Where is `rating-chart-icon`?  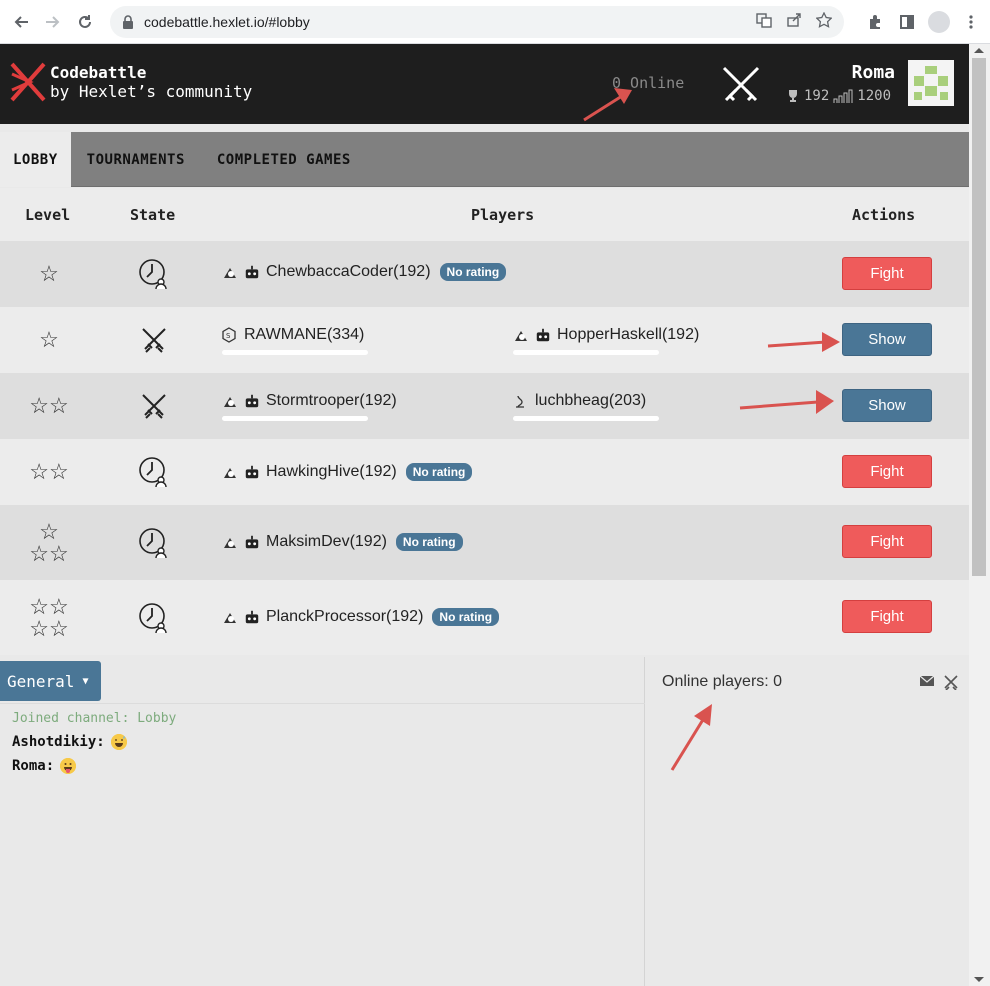 rating-chart-icon is located at coordinates (843, 96).